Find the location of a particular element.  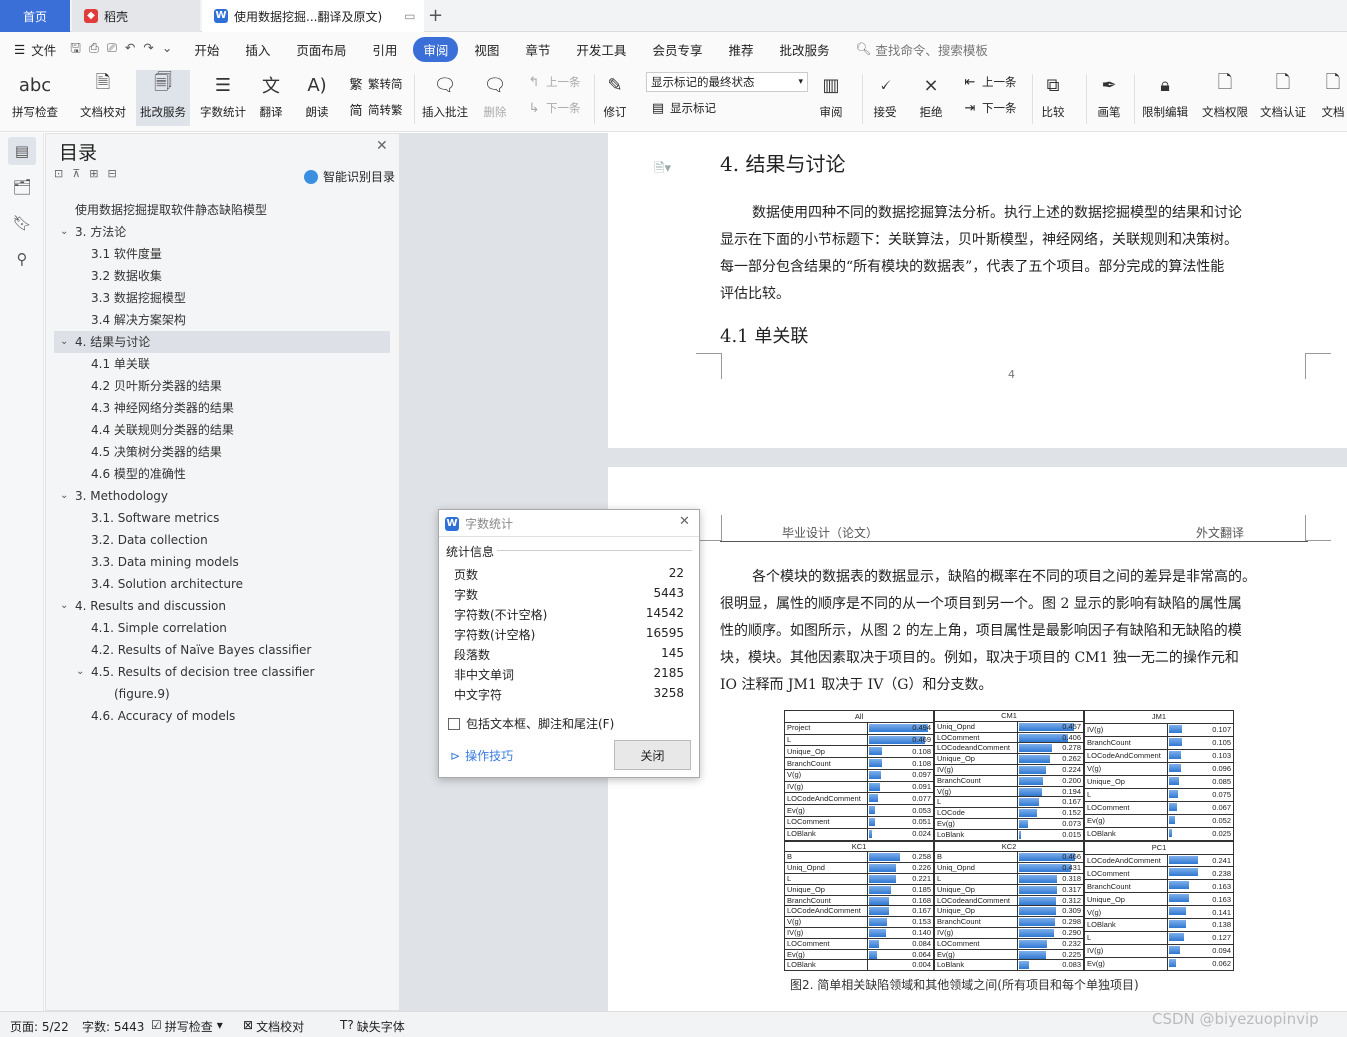

toc-panel-icon: ▤ is located at coordinates (22, 151).